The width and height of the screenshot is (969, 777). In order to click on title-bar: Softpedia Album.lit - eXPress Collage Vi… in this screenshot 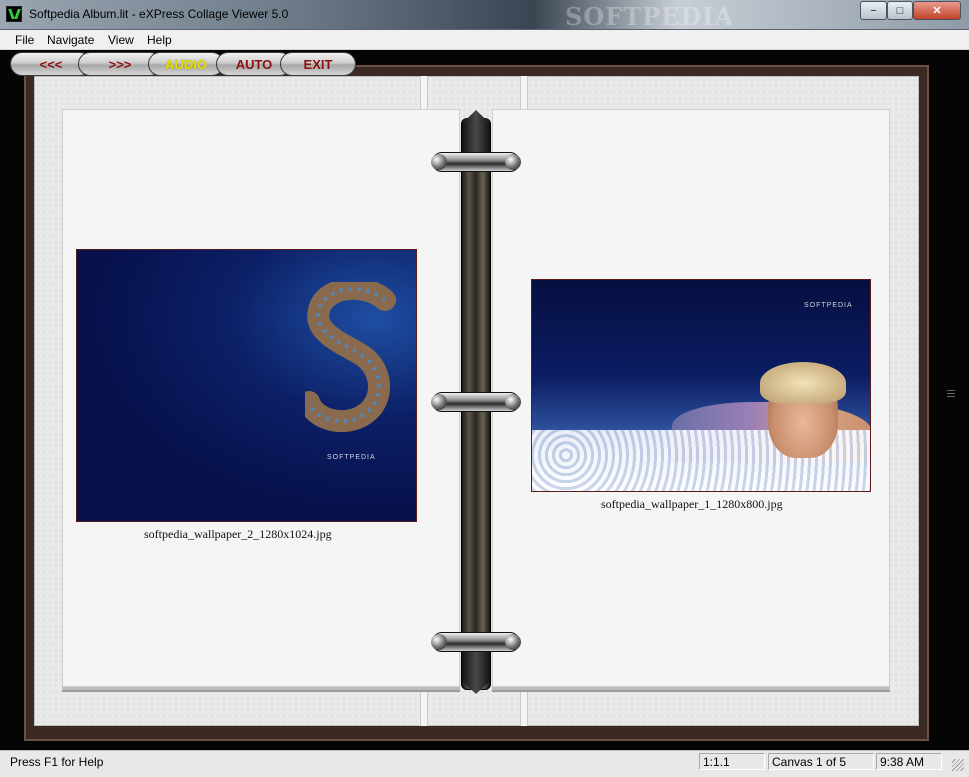, I will do `click(484, 15)`.